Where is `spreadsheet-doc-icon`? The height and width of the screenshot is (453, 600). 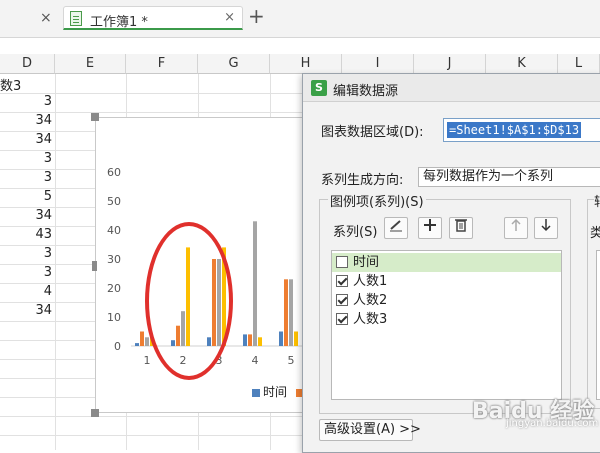
spreadsheet-doc-icon is located at coordinates (76, 18).